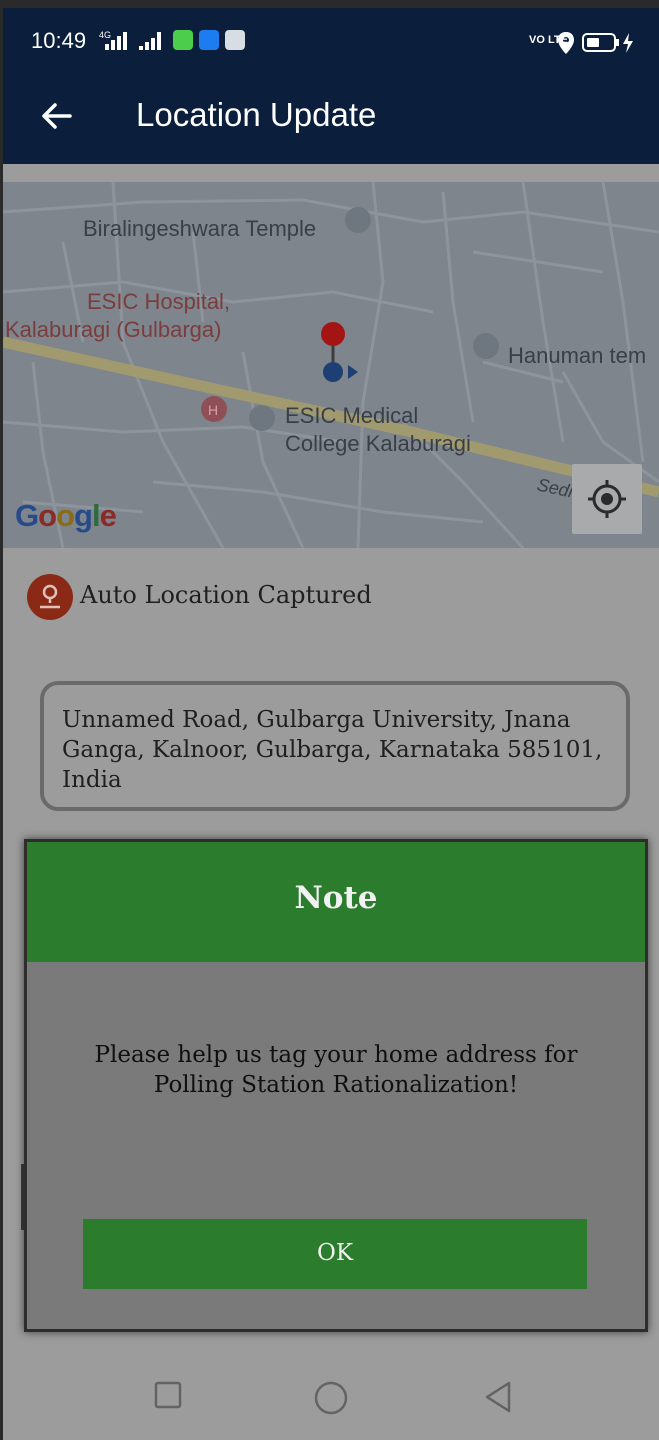 This screenshot has height=1440, width=659. What do you see at coordinates (226, 595) in the screenshot?
I see `auto-location-label: Auto Location Captured` at bounding box center [226, 595].